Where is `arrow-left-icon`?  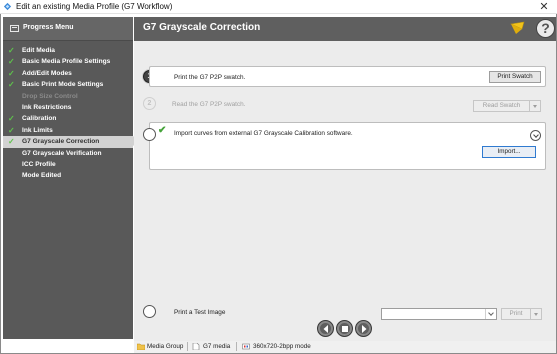 arrow-left-icon is located at coordinates (325, 329).